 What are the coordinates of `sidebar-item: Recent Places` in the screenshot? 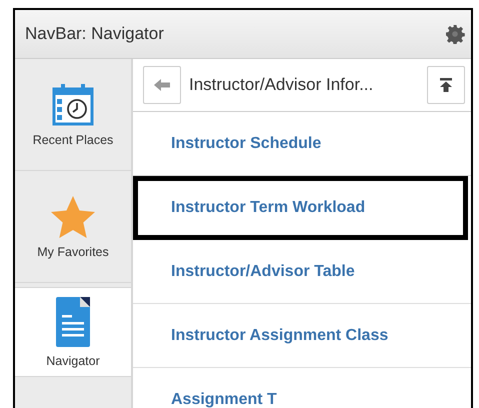 It's located at (73, 115).